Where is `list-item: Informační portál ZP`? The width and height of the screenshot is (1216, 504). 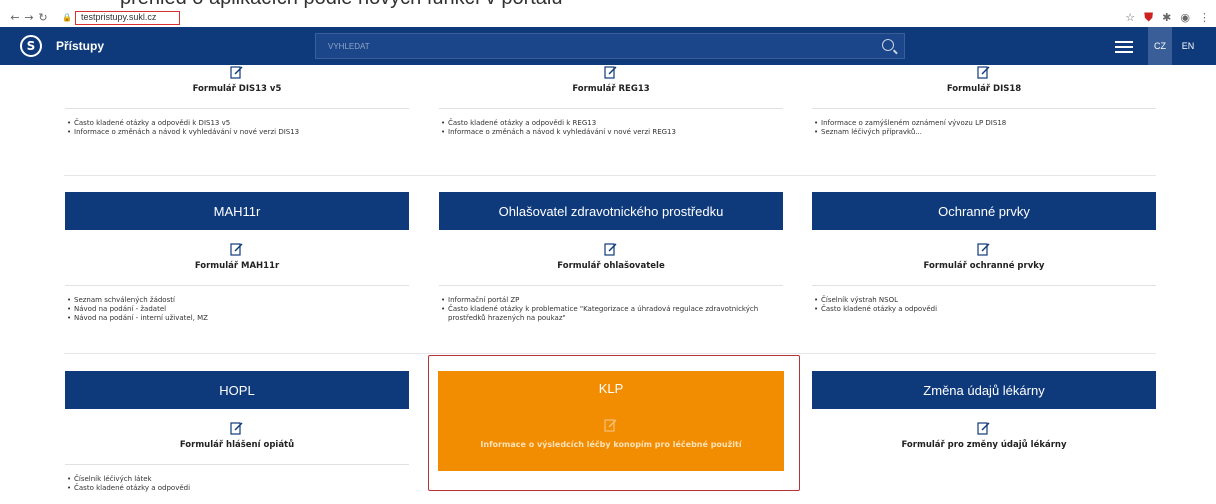 list-item: Informační portál ZP is located at coordinates (612, 300).